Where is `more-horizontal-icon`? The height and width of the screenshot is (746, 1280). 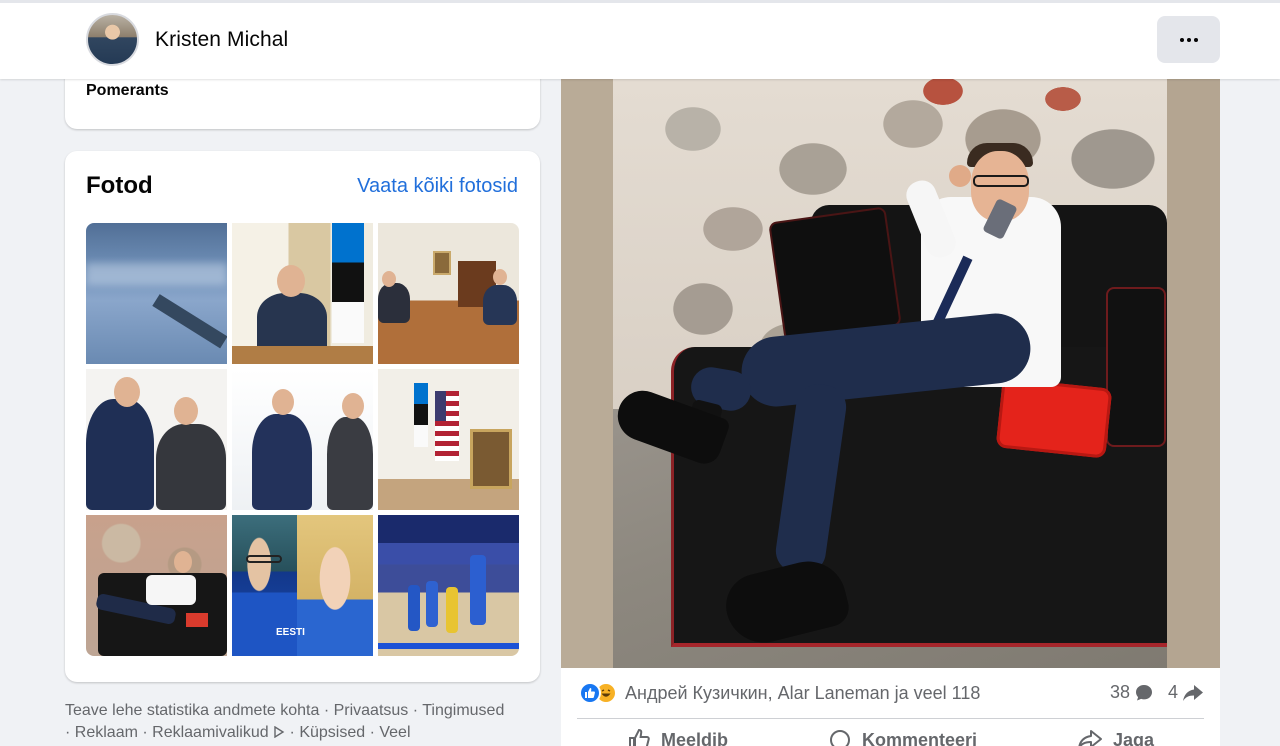
more-horizontal-icon is located at coordinates (1181, 39).